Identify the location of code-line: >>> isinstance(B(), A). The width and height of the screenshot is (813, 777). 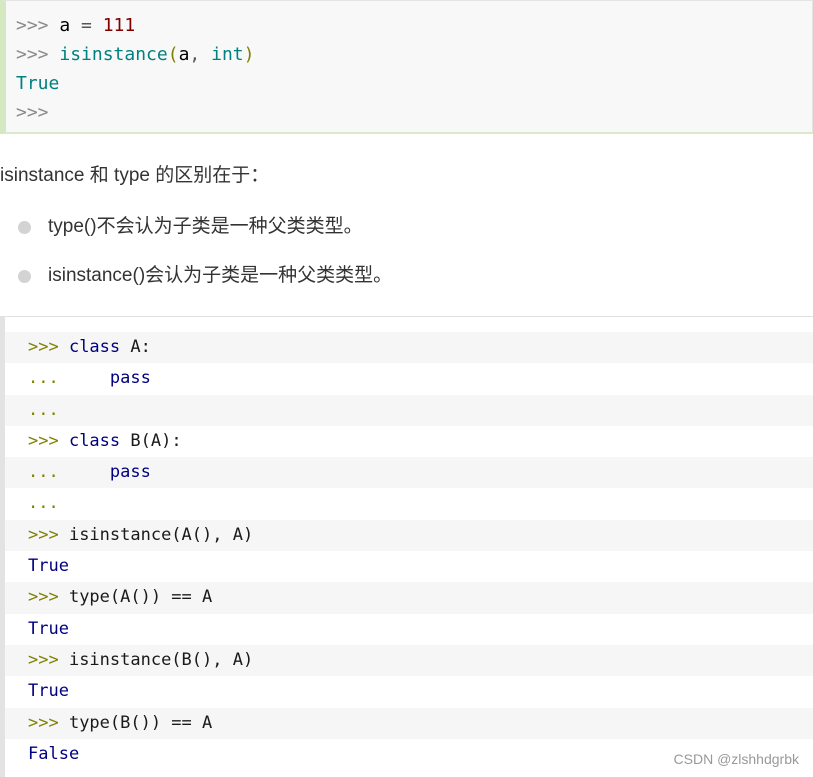
(409, 660).